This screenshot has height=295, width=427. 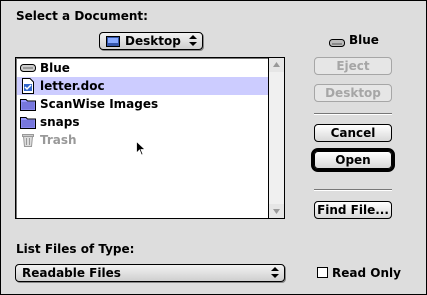 I want to click on volume-label: Blue, so click(x=364, y=40).